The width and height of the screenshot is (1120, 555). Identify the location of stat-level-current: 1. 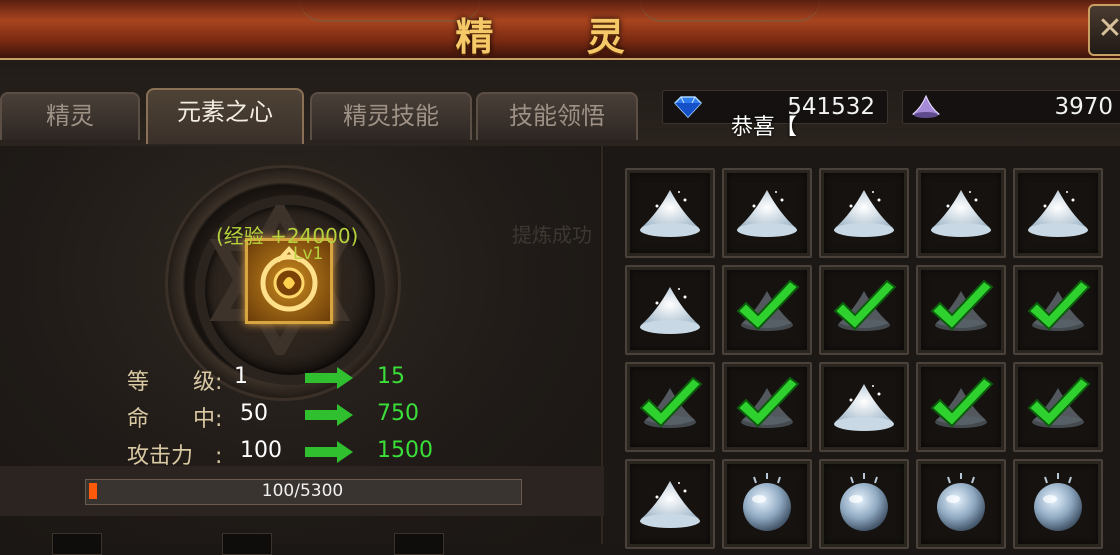
(241, 376).